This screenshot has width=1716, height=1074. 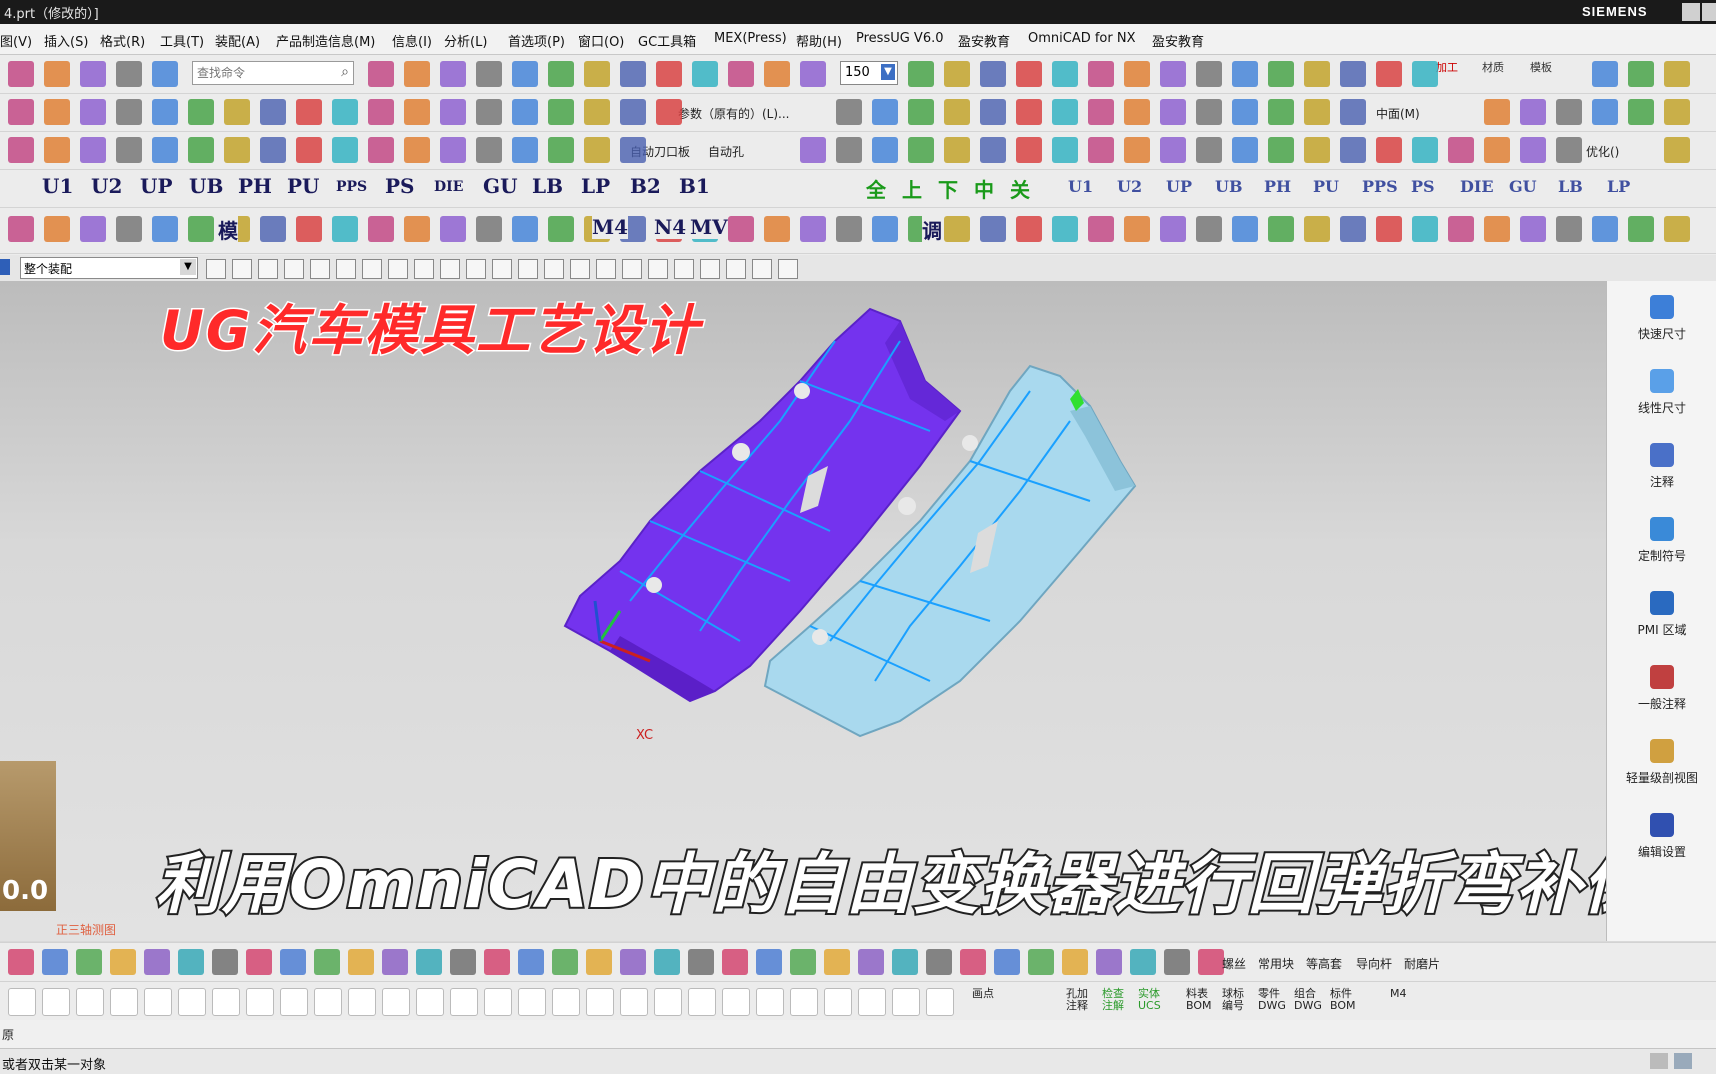 I want to click on menu-item: 信息(I), so click(x=412, y=40).